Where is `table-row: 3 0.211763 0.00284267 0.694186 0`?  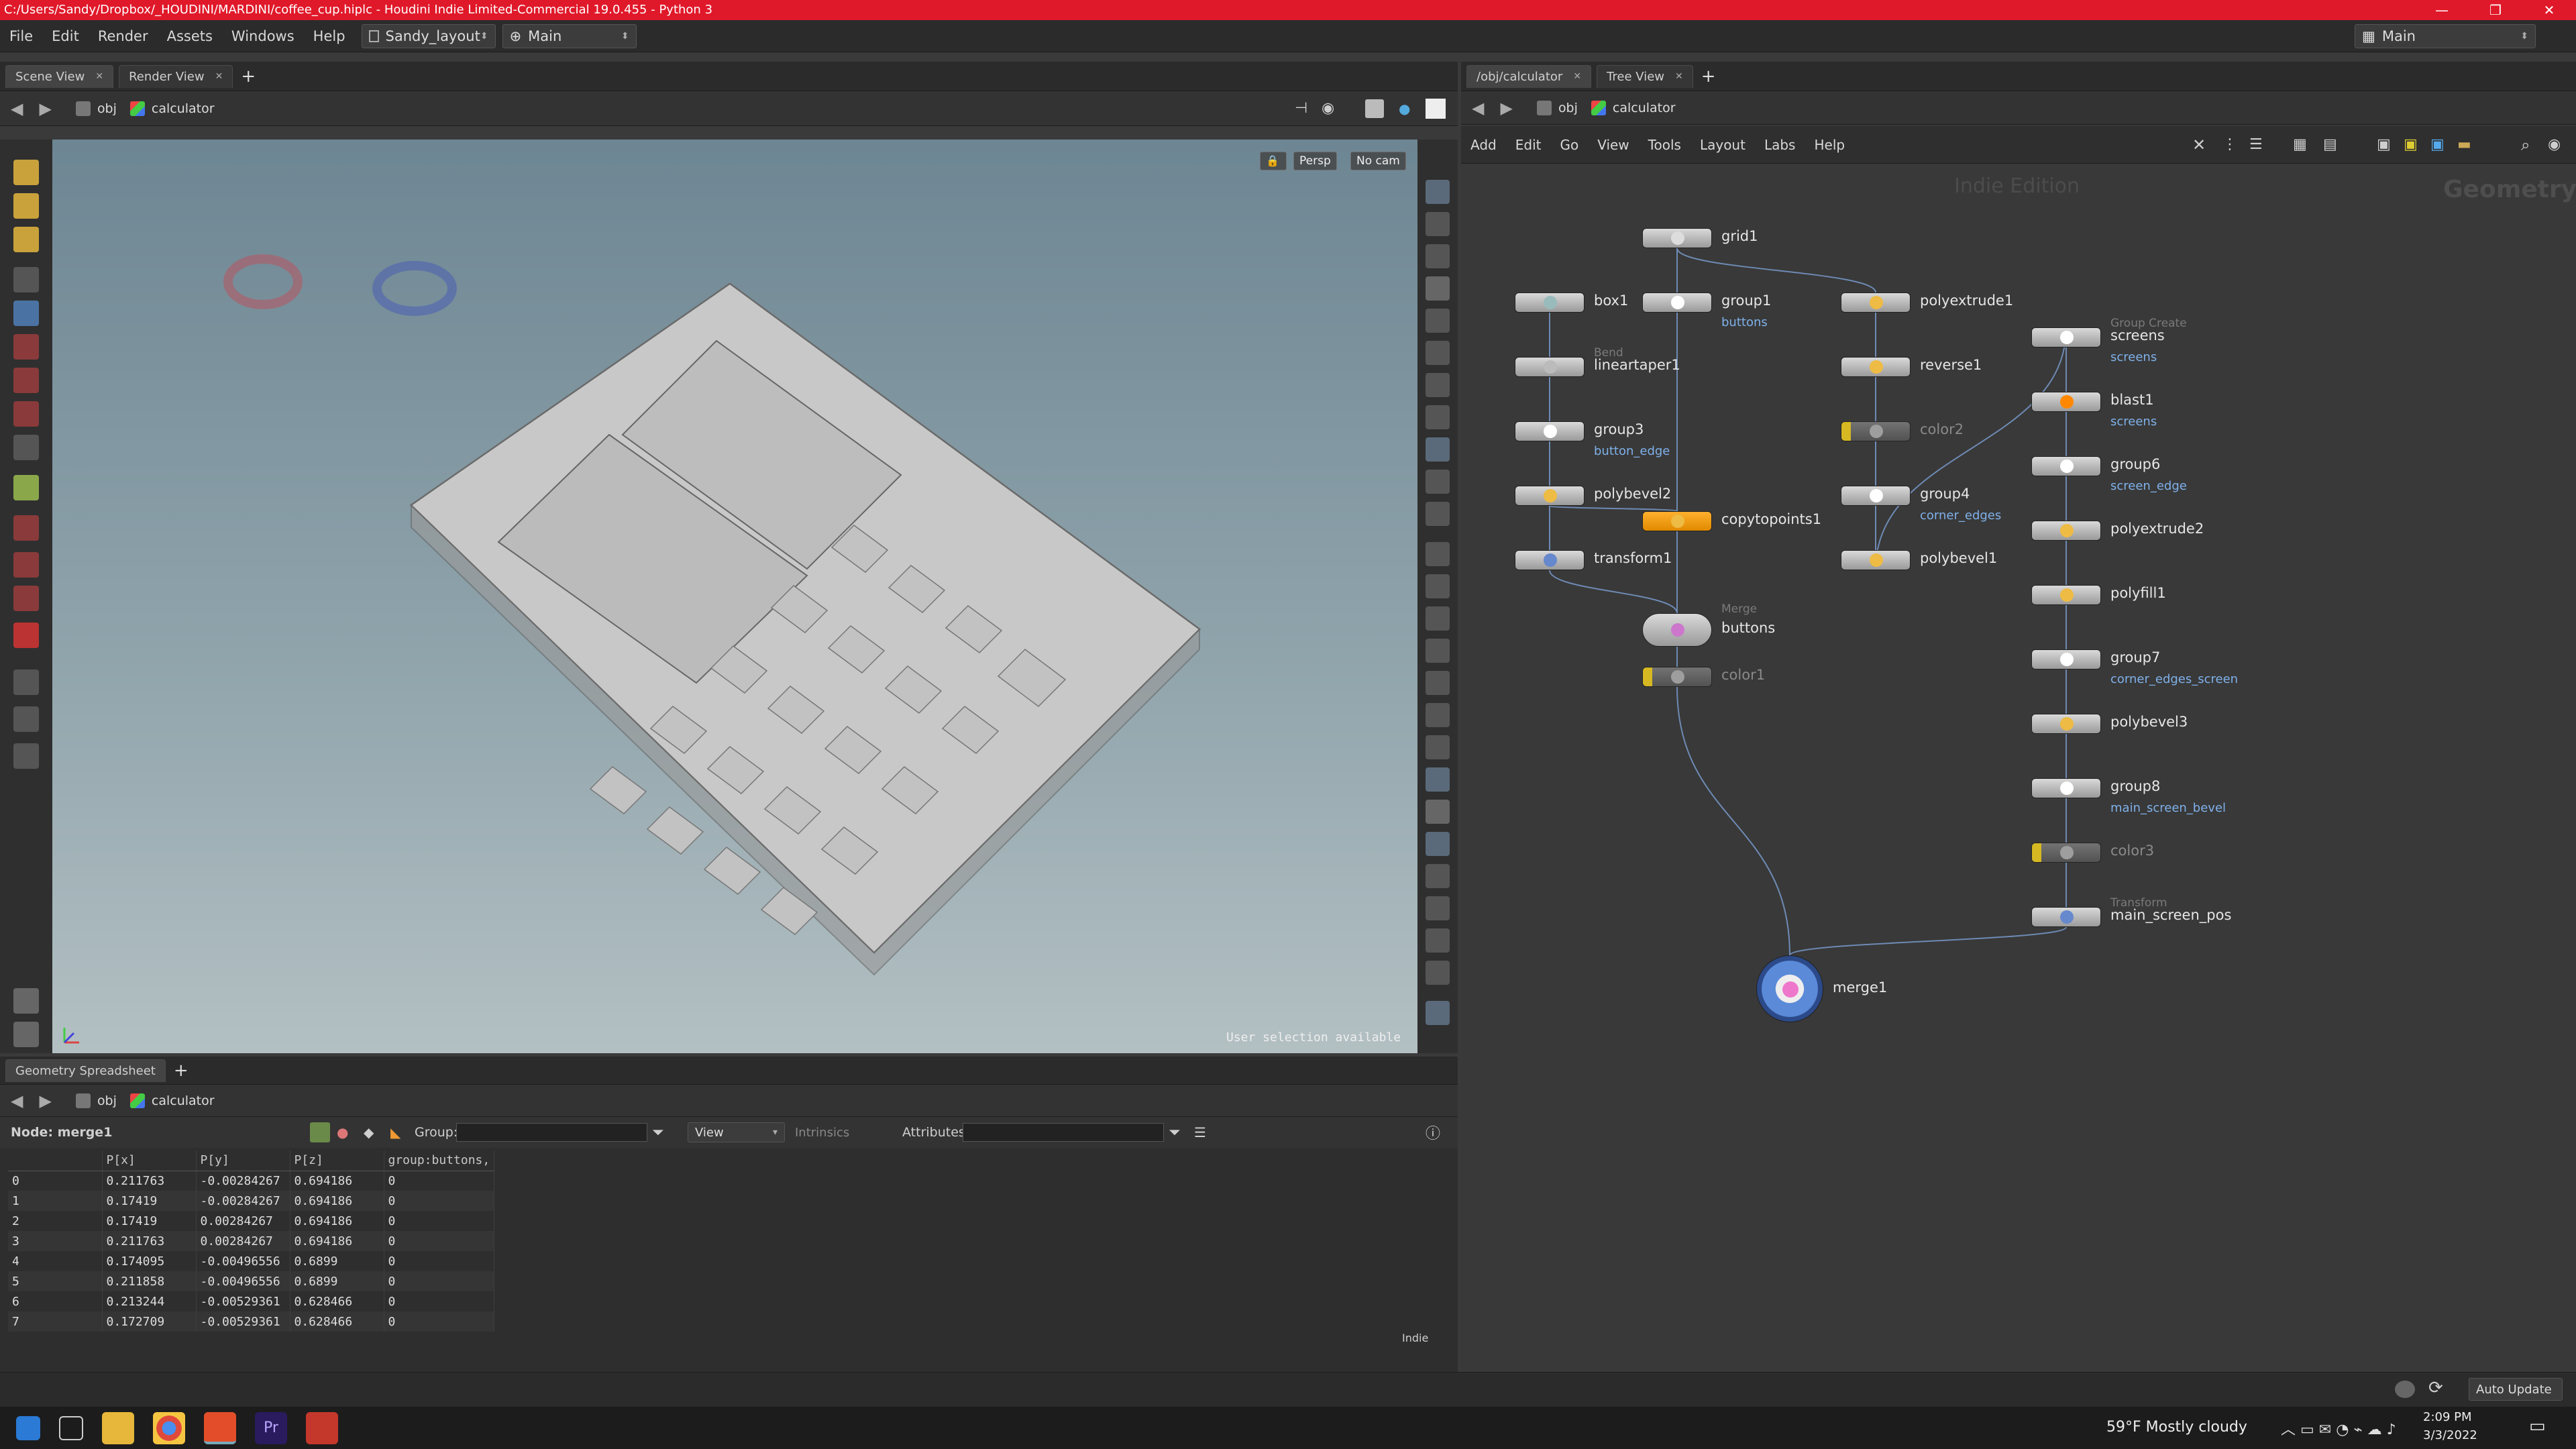
table-row: 3 0.211763 0.00284267 0.694186 0 is located at coordinates (251, 1241).